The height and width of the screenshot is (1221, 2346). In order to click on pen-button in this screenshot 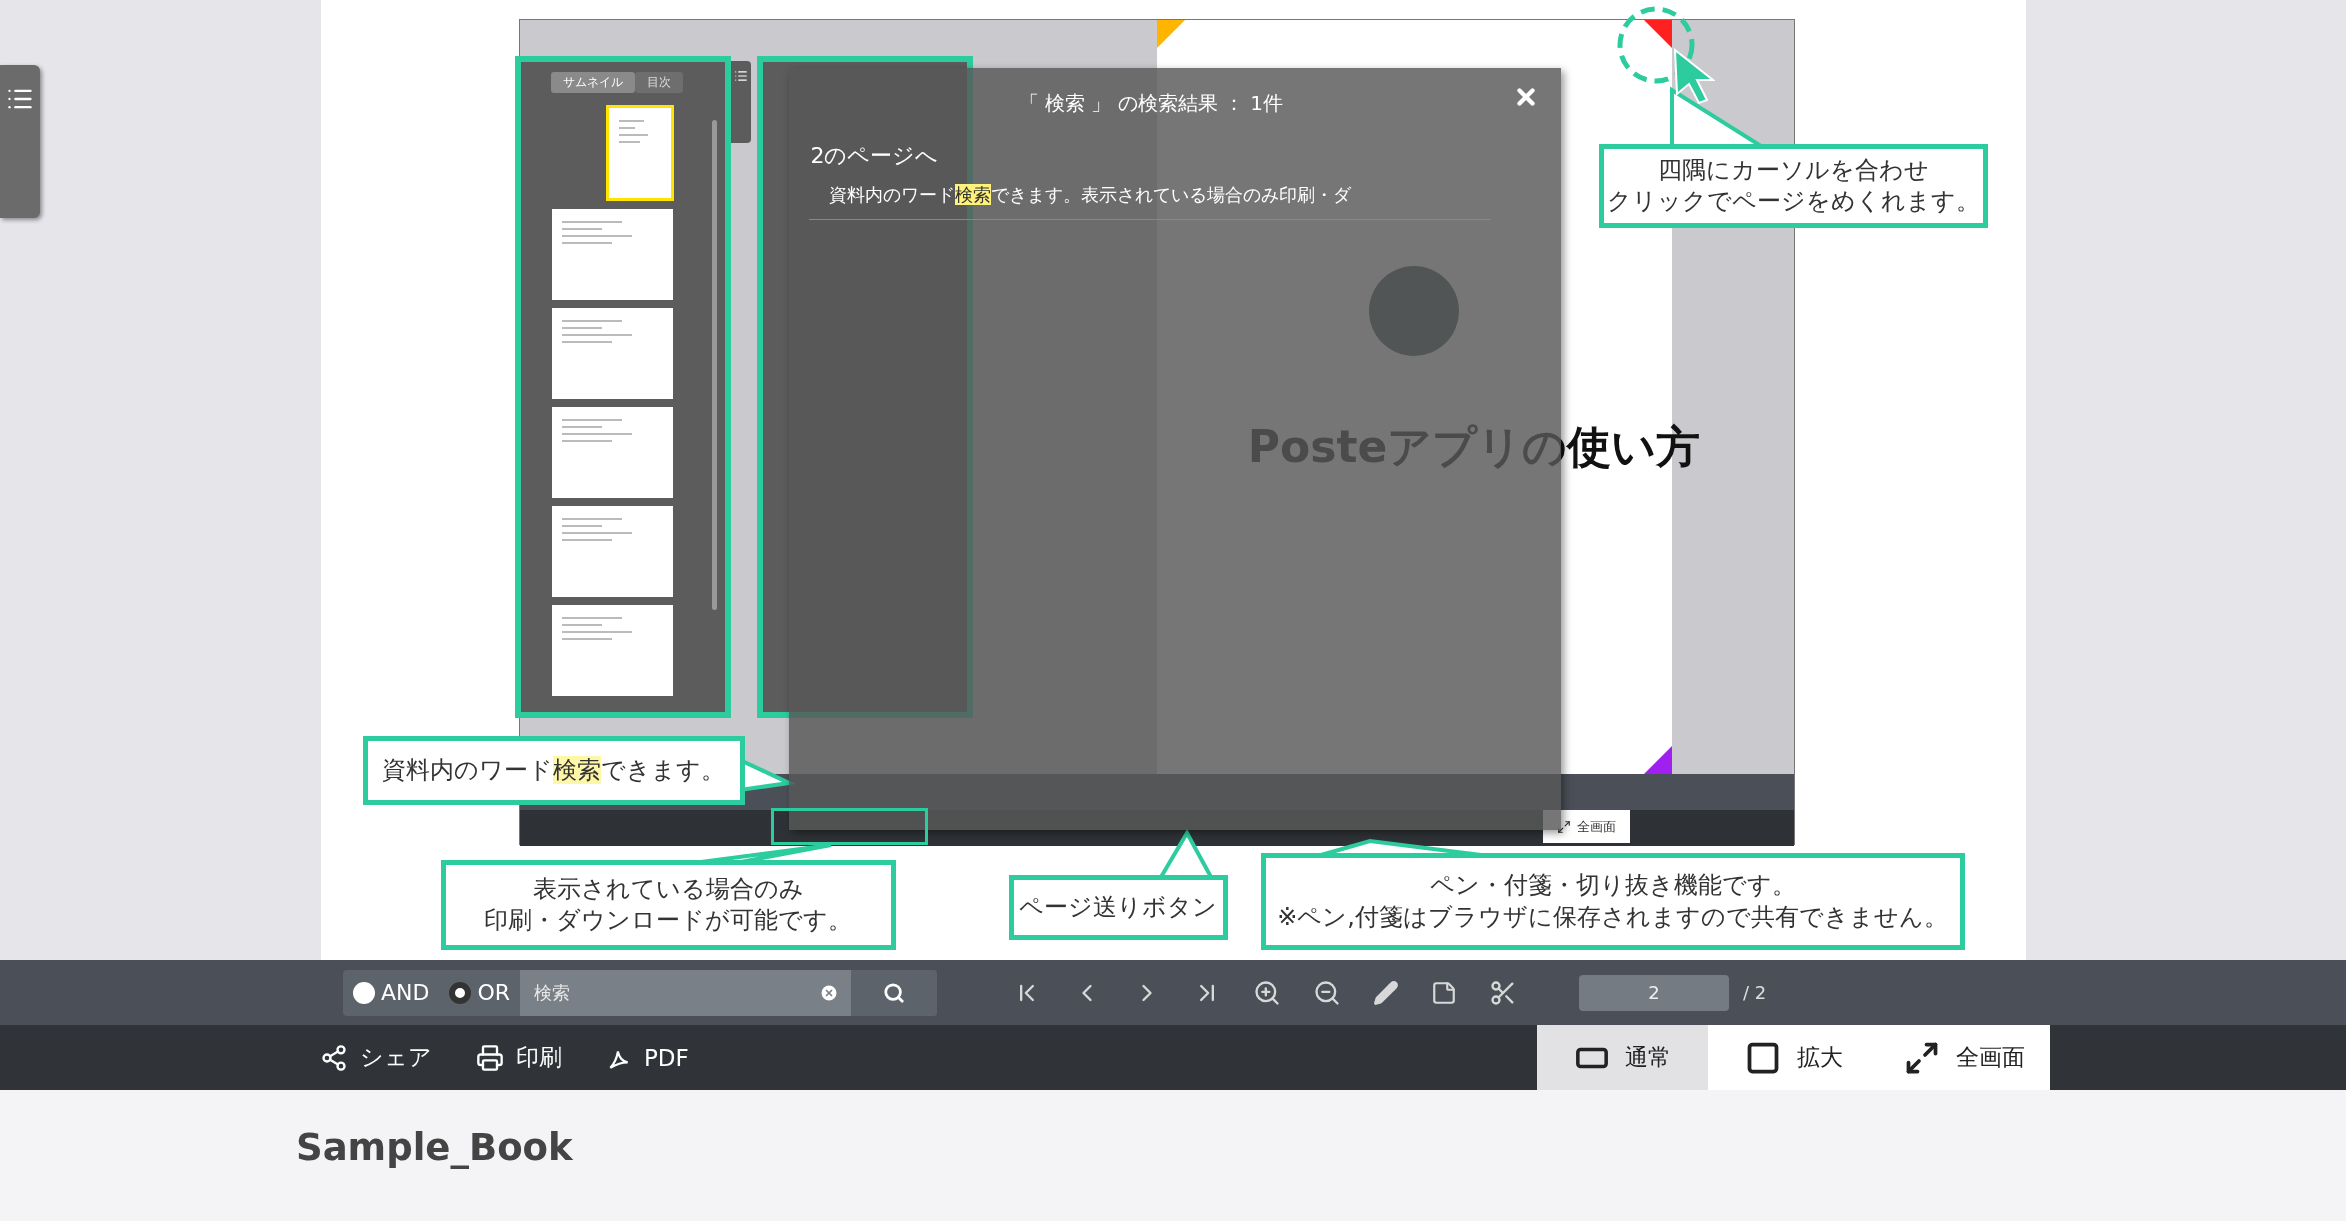, I will do `click(1386, 992)`.